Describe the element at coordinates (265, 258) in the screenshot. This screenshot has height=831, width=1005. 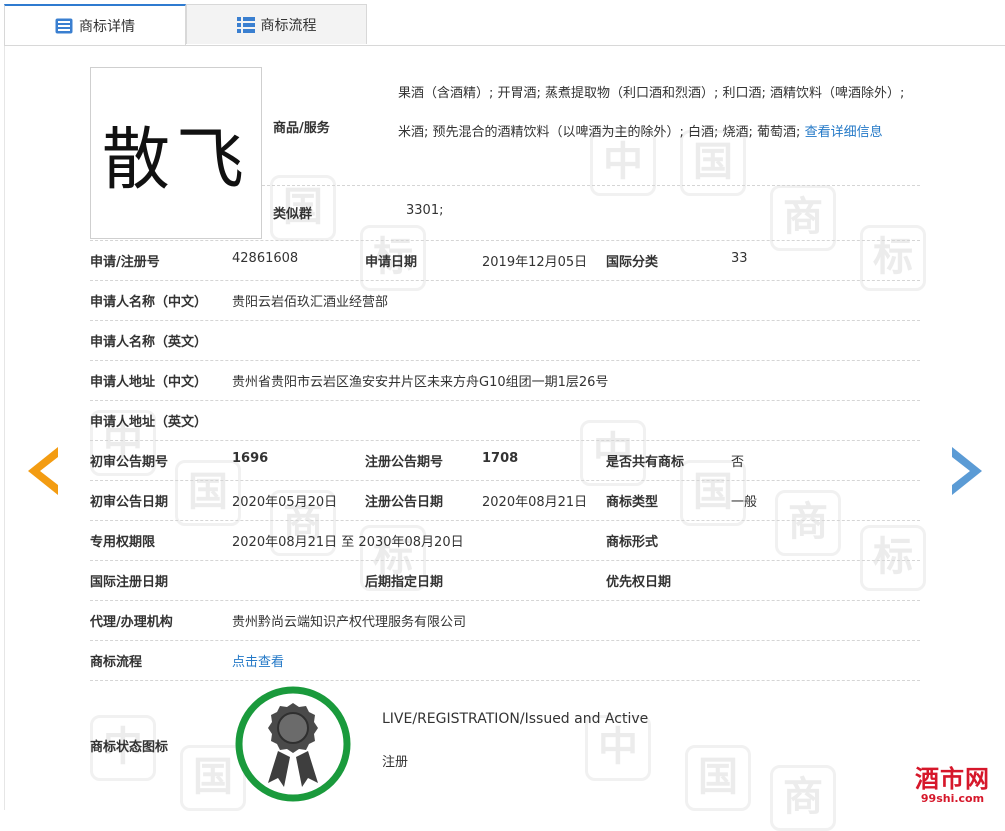
I see `reg-no-value: 42861608` at that location.